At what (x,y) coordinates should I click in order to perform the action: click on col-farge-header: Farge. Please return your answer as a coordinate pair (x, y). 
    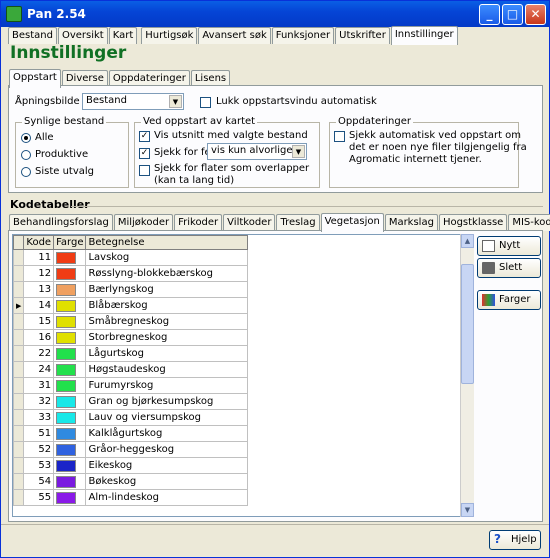
    Looking at the image, I should click on (70, 242).